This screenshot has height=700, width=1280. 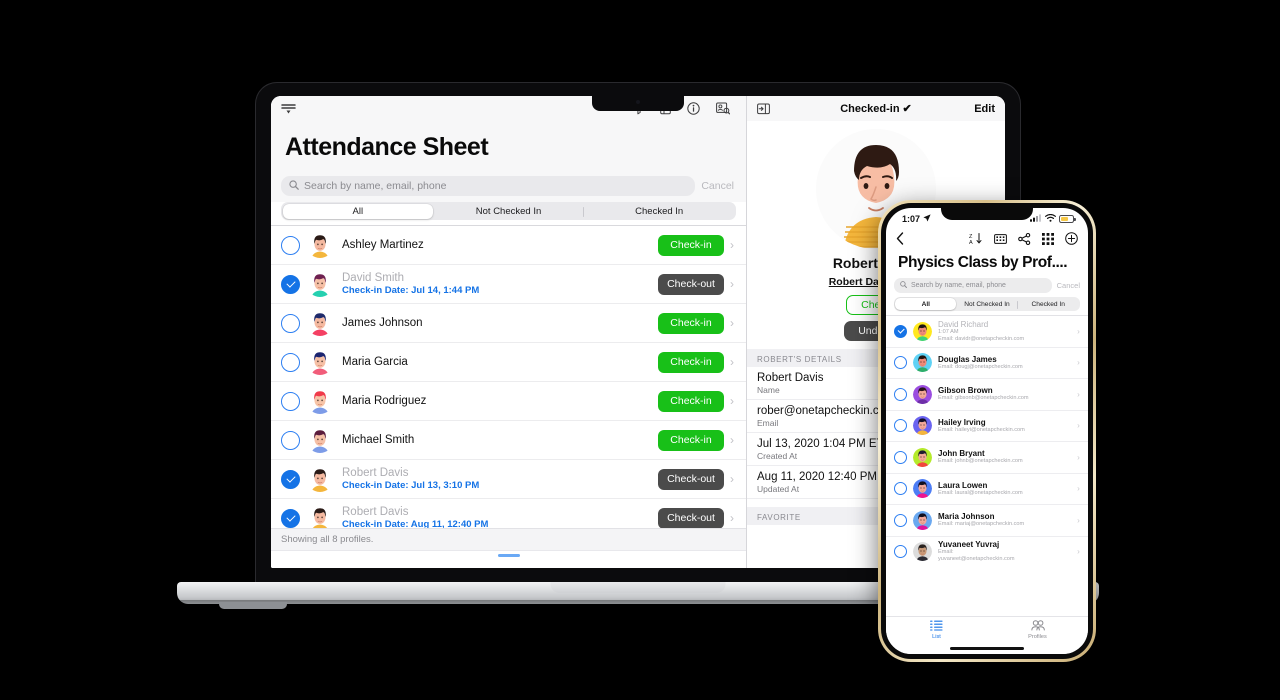 What do you see at coordinates (508, 361) in the screenshot?
I see `table-row: Maria Garcia Check-in ›` at bounding box center [508, 361].